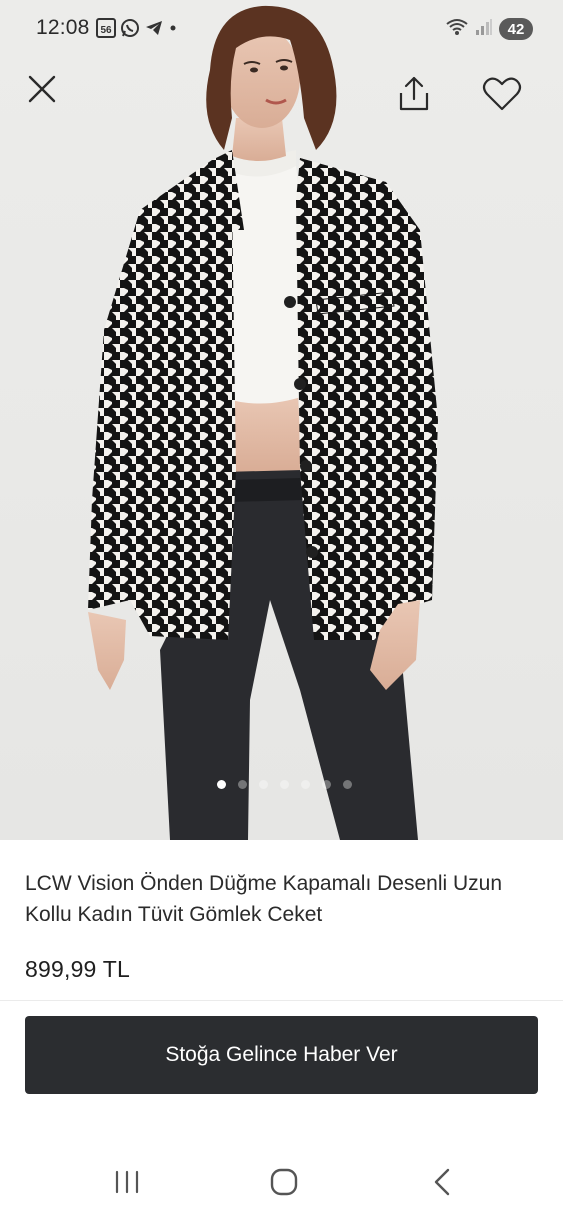  Describe the element at coordinates (77, 969) in the screenshot. I see `product-price: 899,99 TL` at that location.